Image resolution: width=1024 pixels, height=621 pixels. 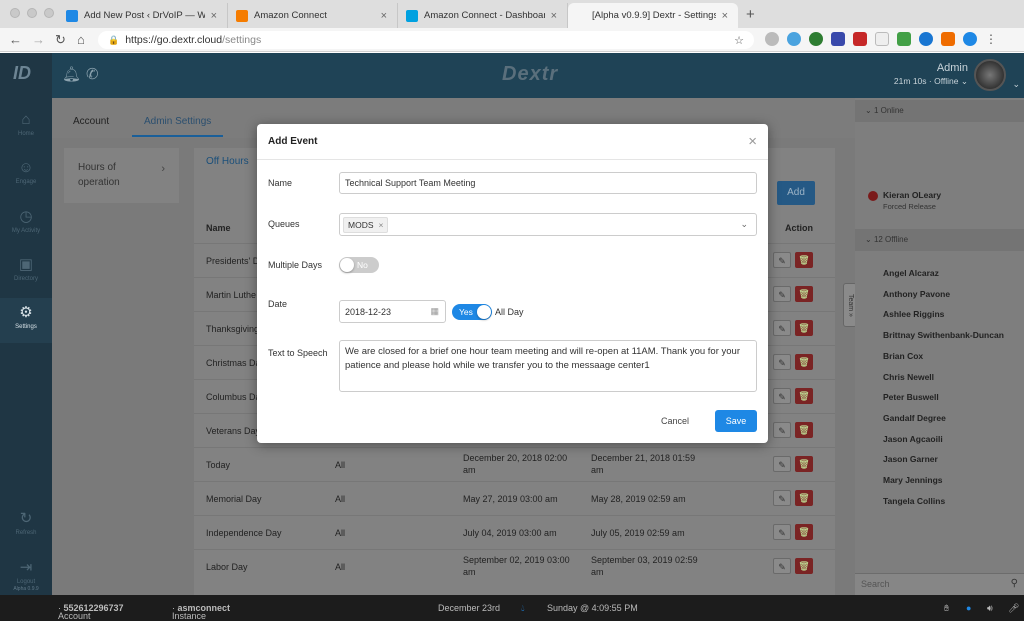 I want to click on chevron-down-icon: ⌄, so click(x=964, y=81).